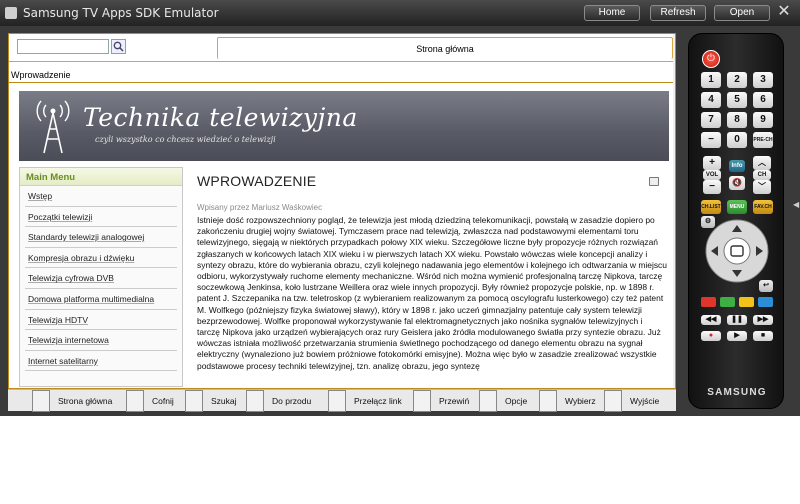 The image size is (800, 504). What do you see at coordinates (101, 217) in the screenshot?
I see `menu-item-poczatki: Początki telewizji` at bounding box center [101, 217].